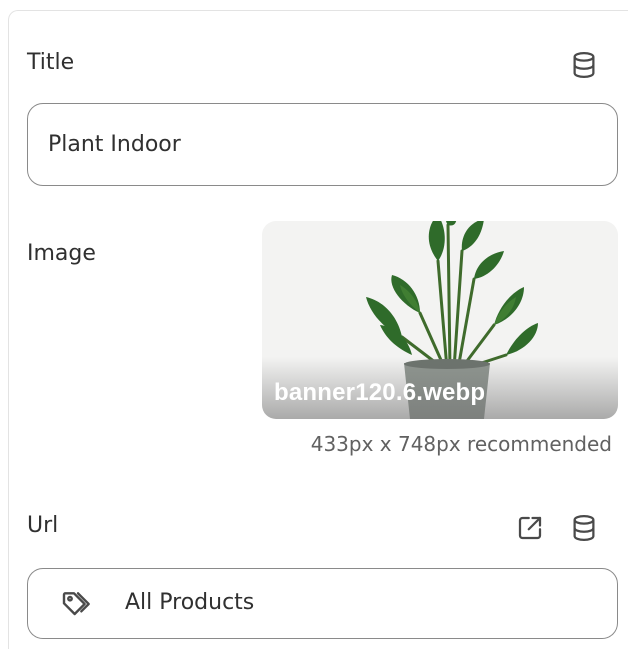 This screenshot has width=628, height=649. Describe the element at coordinates (380, 392) in the screenshot. I see `image-filename: banner120.6.webp` at that location.